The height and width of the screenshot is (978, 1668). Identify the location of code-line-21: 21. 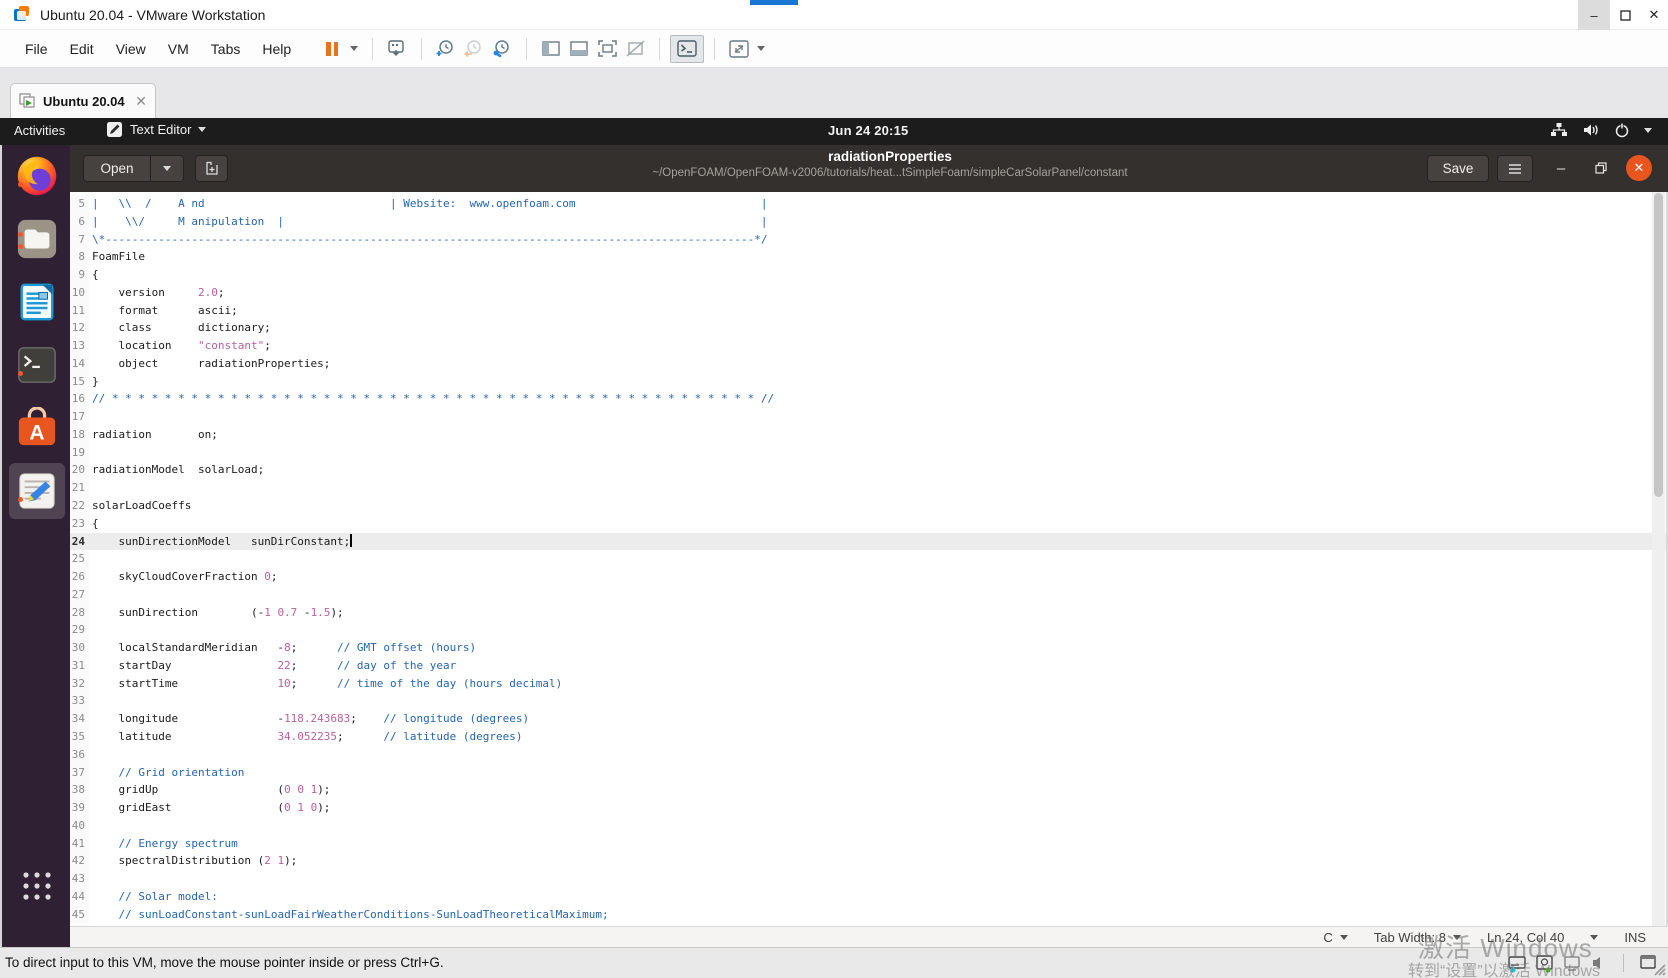
(869, 488).